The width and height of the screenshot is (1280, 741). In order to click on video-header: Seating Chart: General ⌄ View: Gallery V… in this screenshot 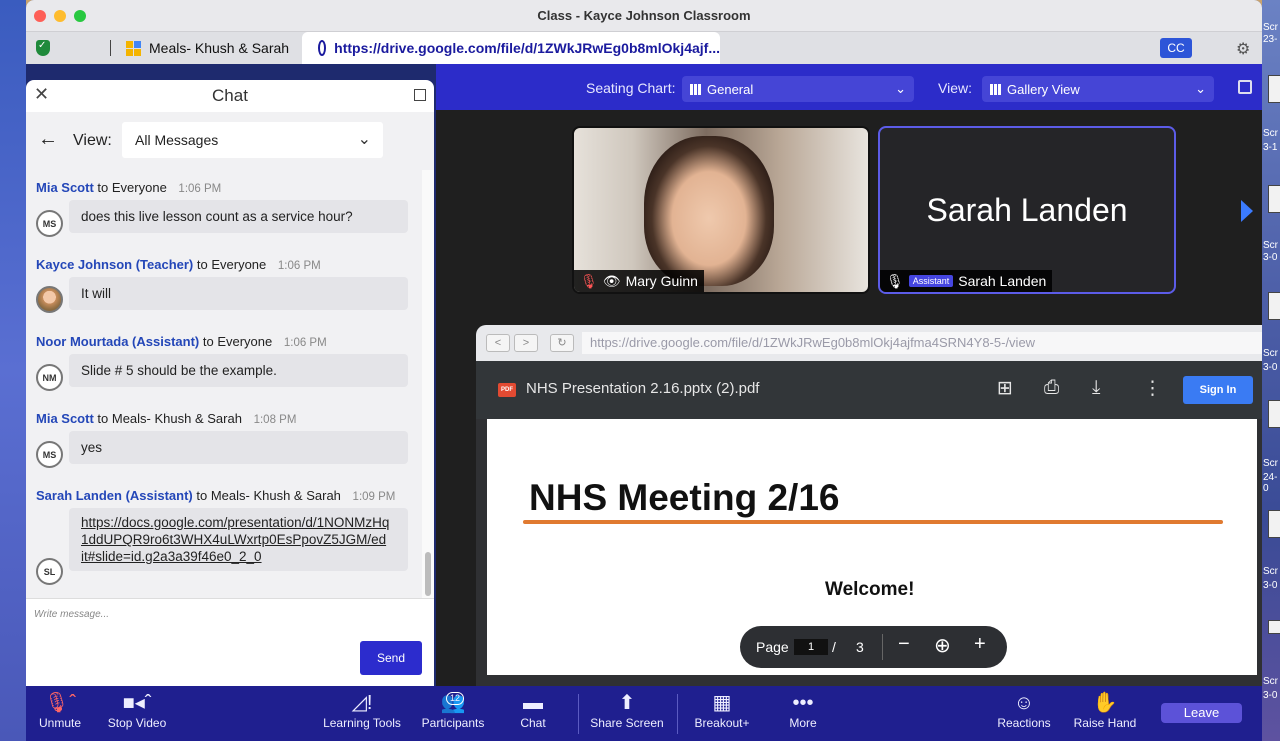, I will do `click(849, 87)`.